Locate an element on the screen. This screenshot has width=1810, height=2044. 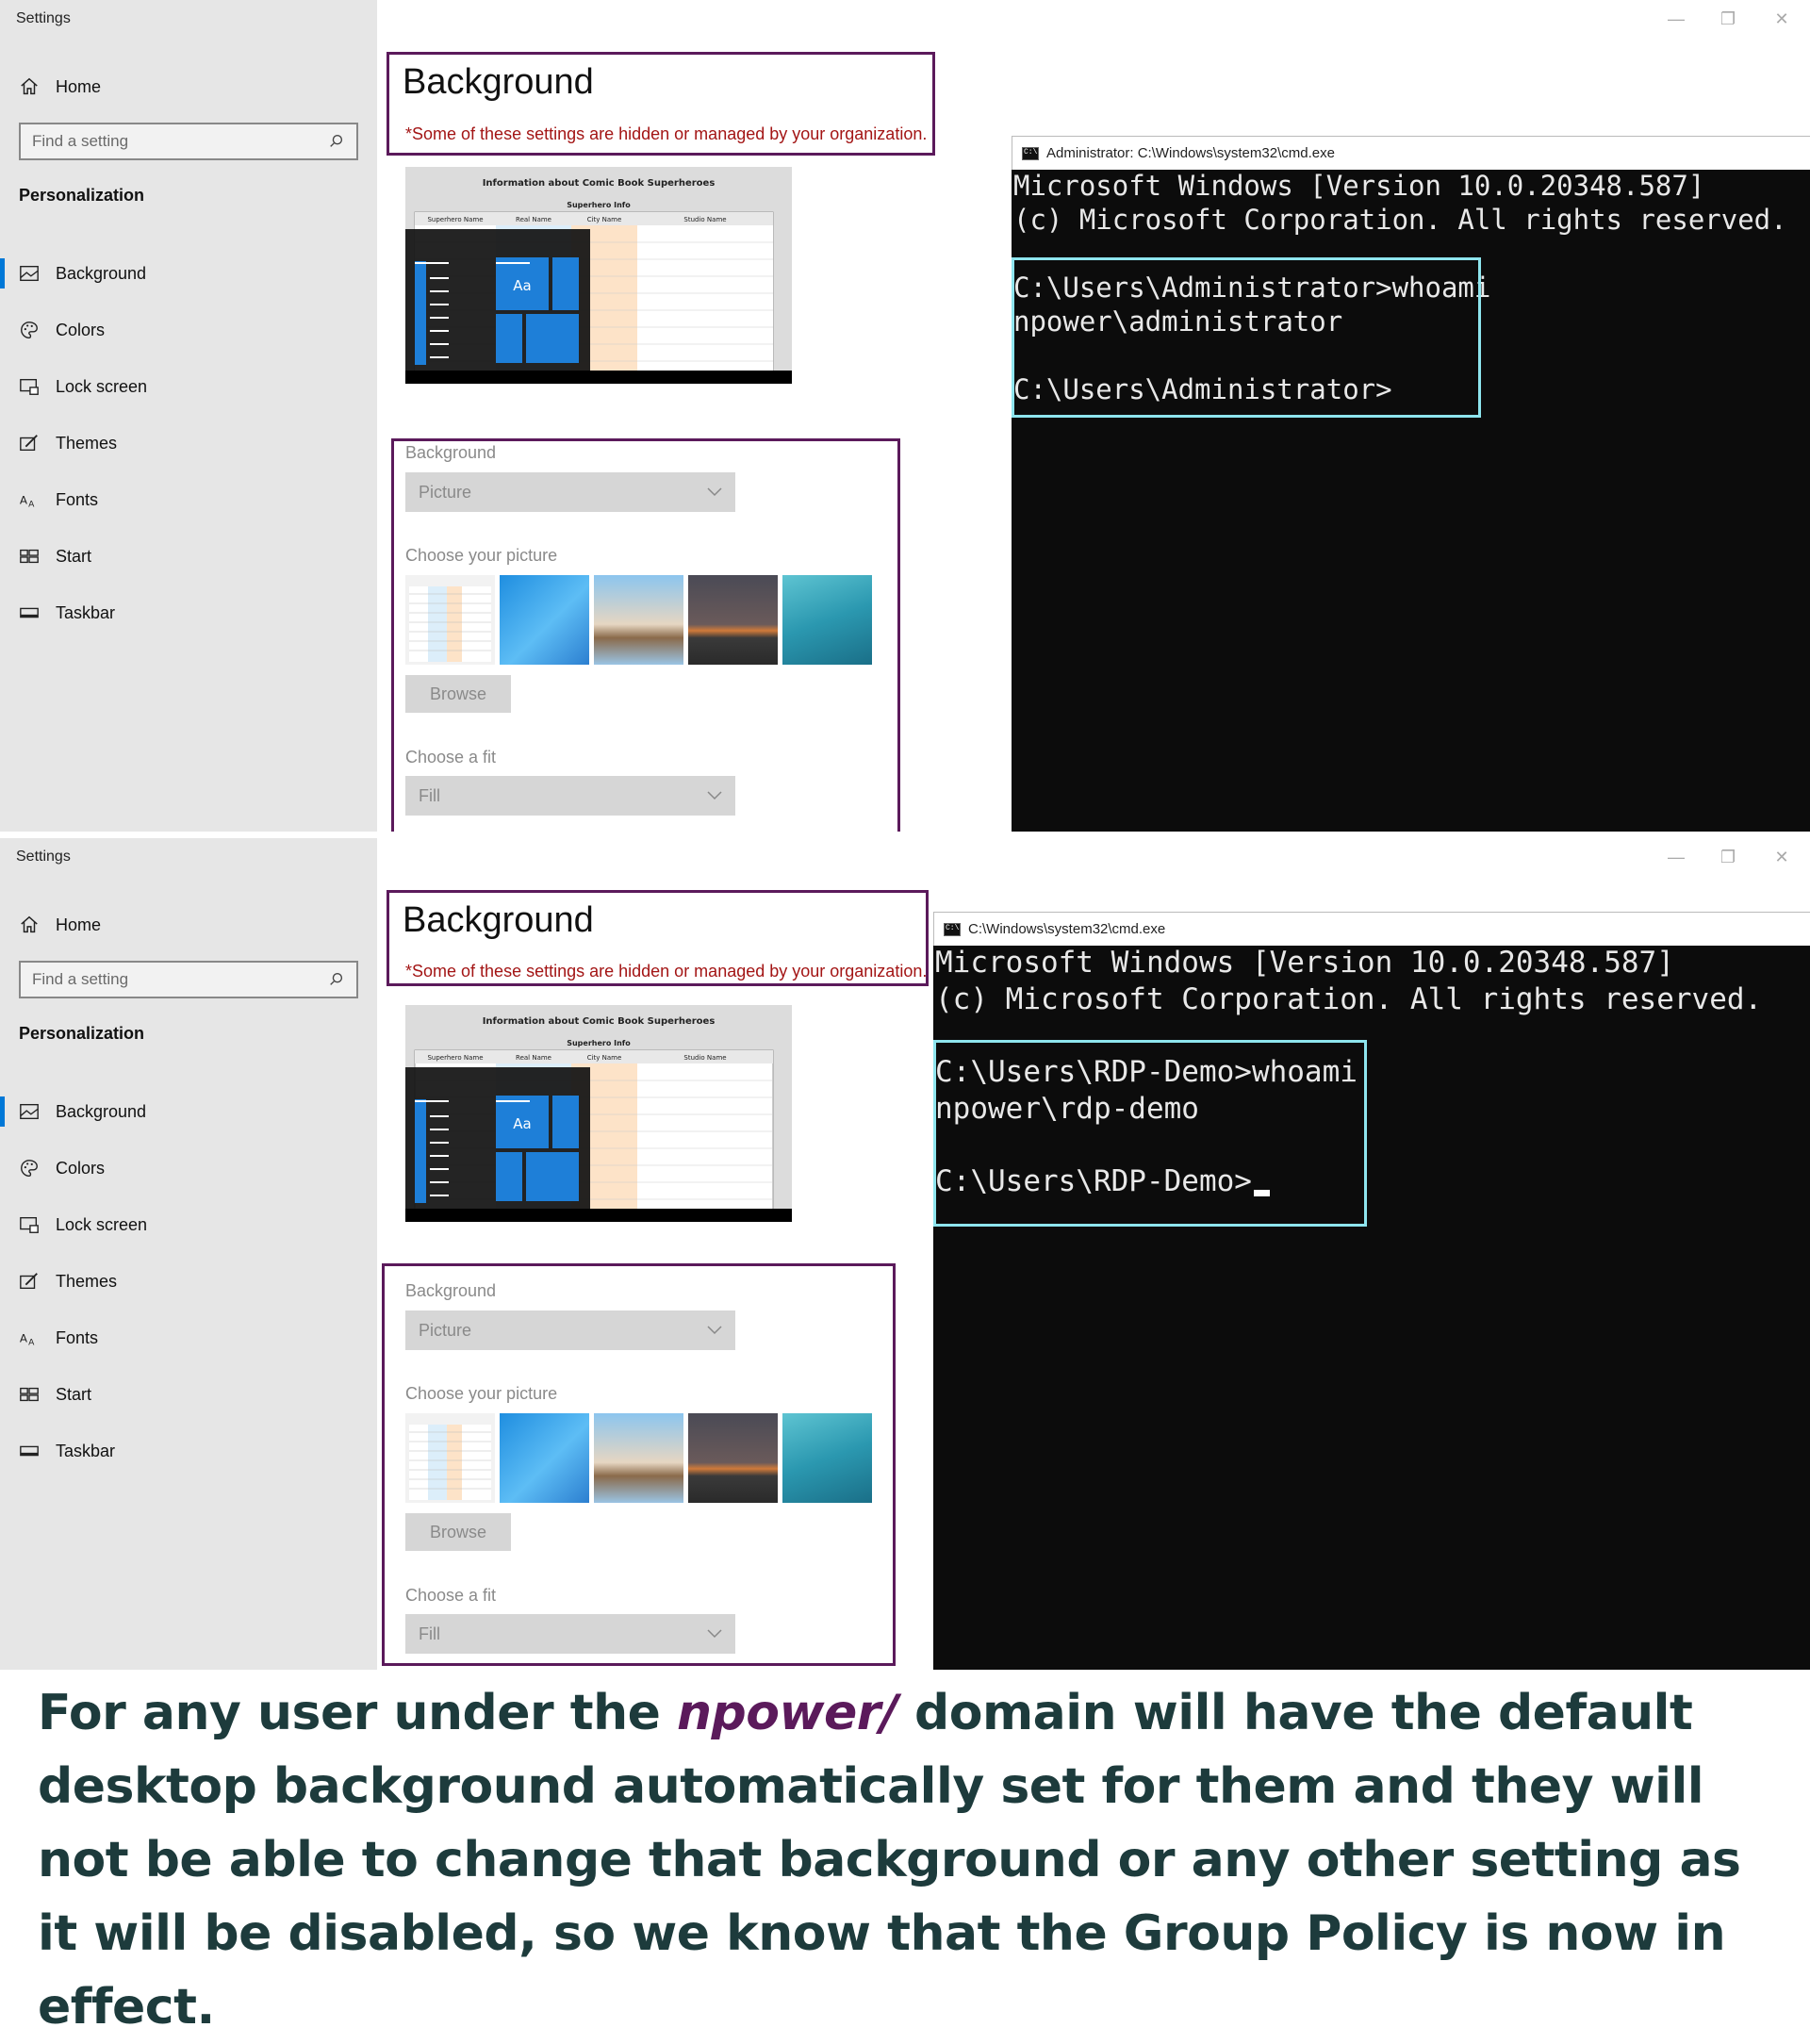
preview-tile-text: Aa is located at coordinates (522, 1123).